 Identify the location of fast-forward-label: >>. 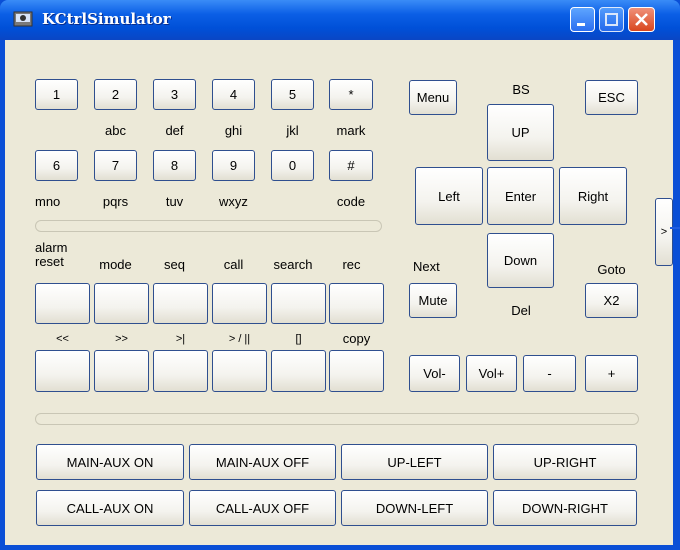
(121, 339).